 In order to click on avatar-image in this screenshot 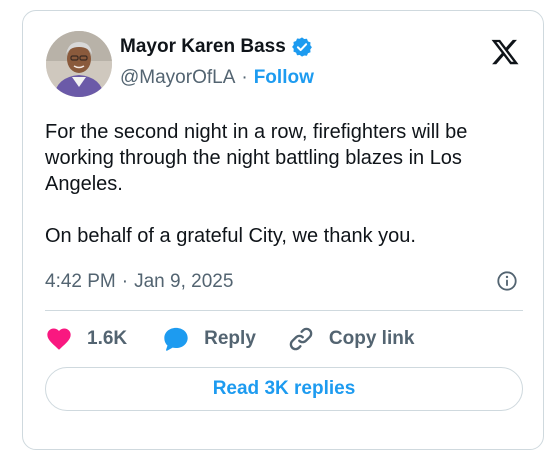, I will do `click(79, 64)`.